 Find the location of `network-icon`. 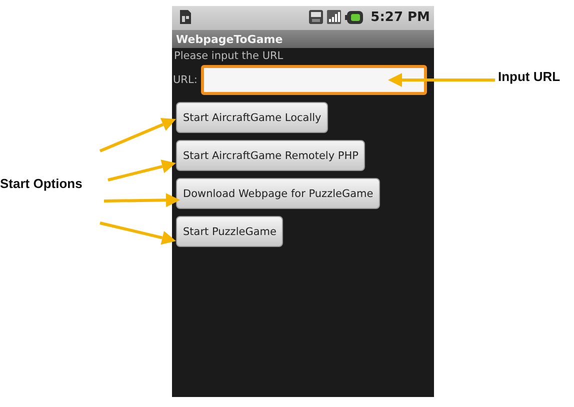

network-icon is located at coordinates (315, 17).